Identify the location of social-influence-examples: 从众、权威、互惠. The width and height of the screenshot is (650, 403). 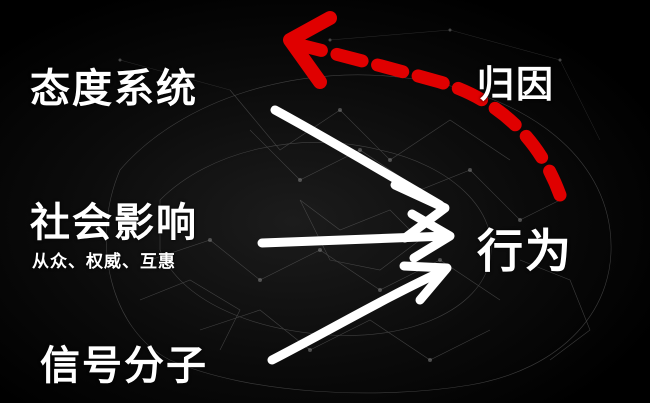
(104, 262).